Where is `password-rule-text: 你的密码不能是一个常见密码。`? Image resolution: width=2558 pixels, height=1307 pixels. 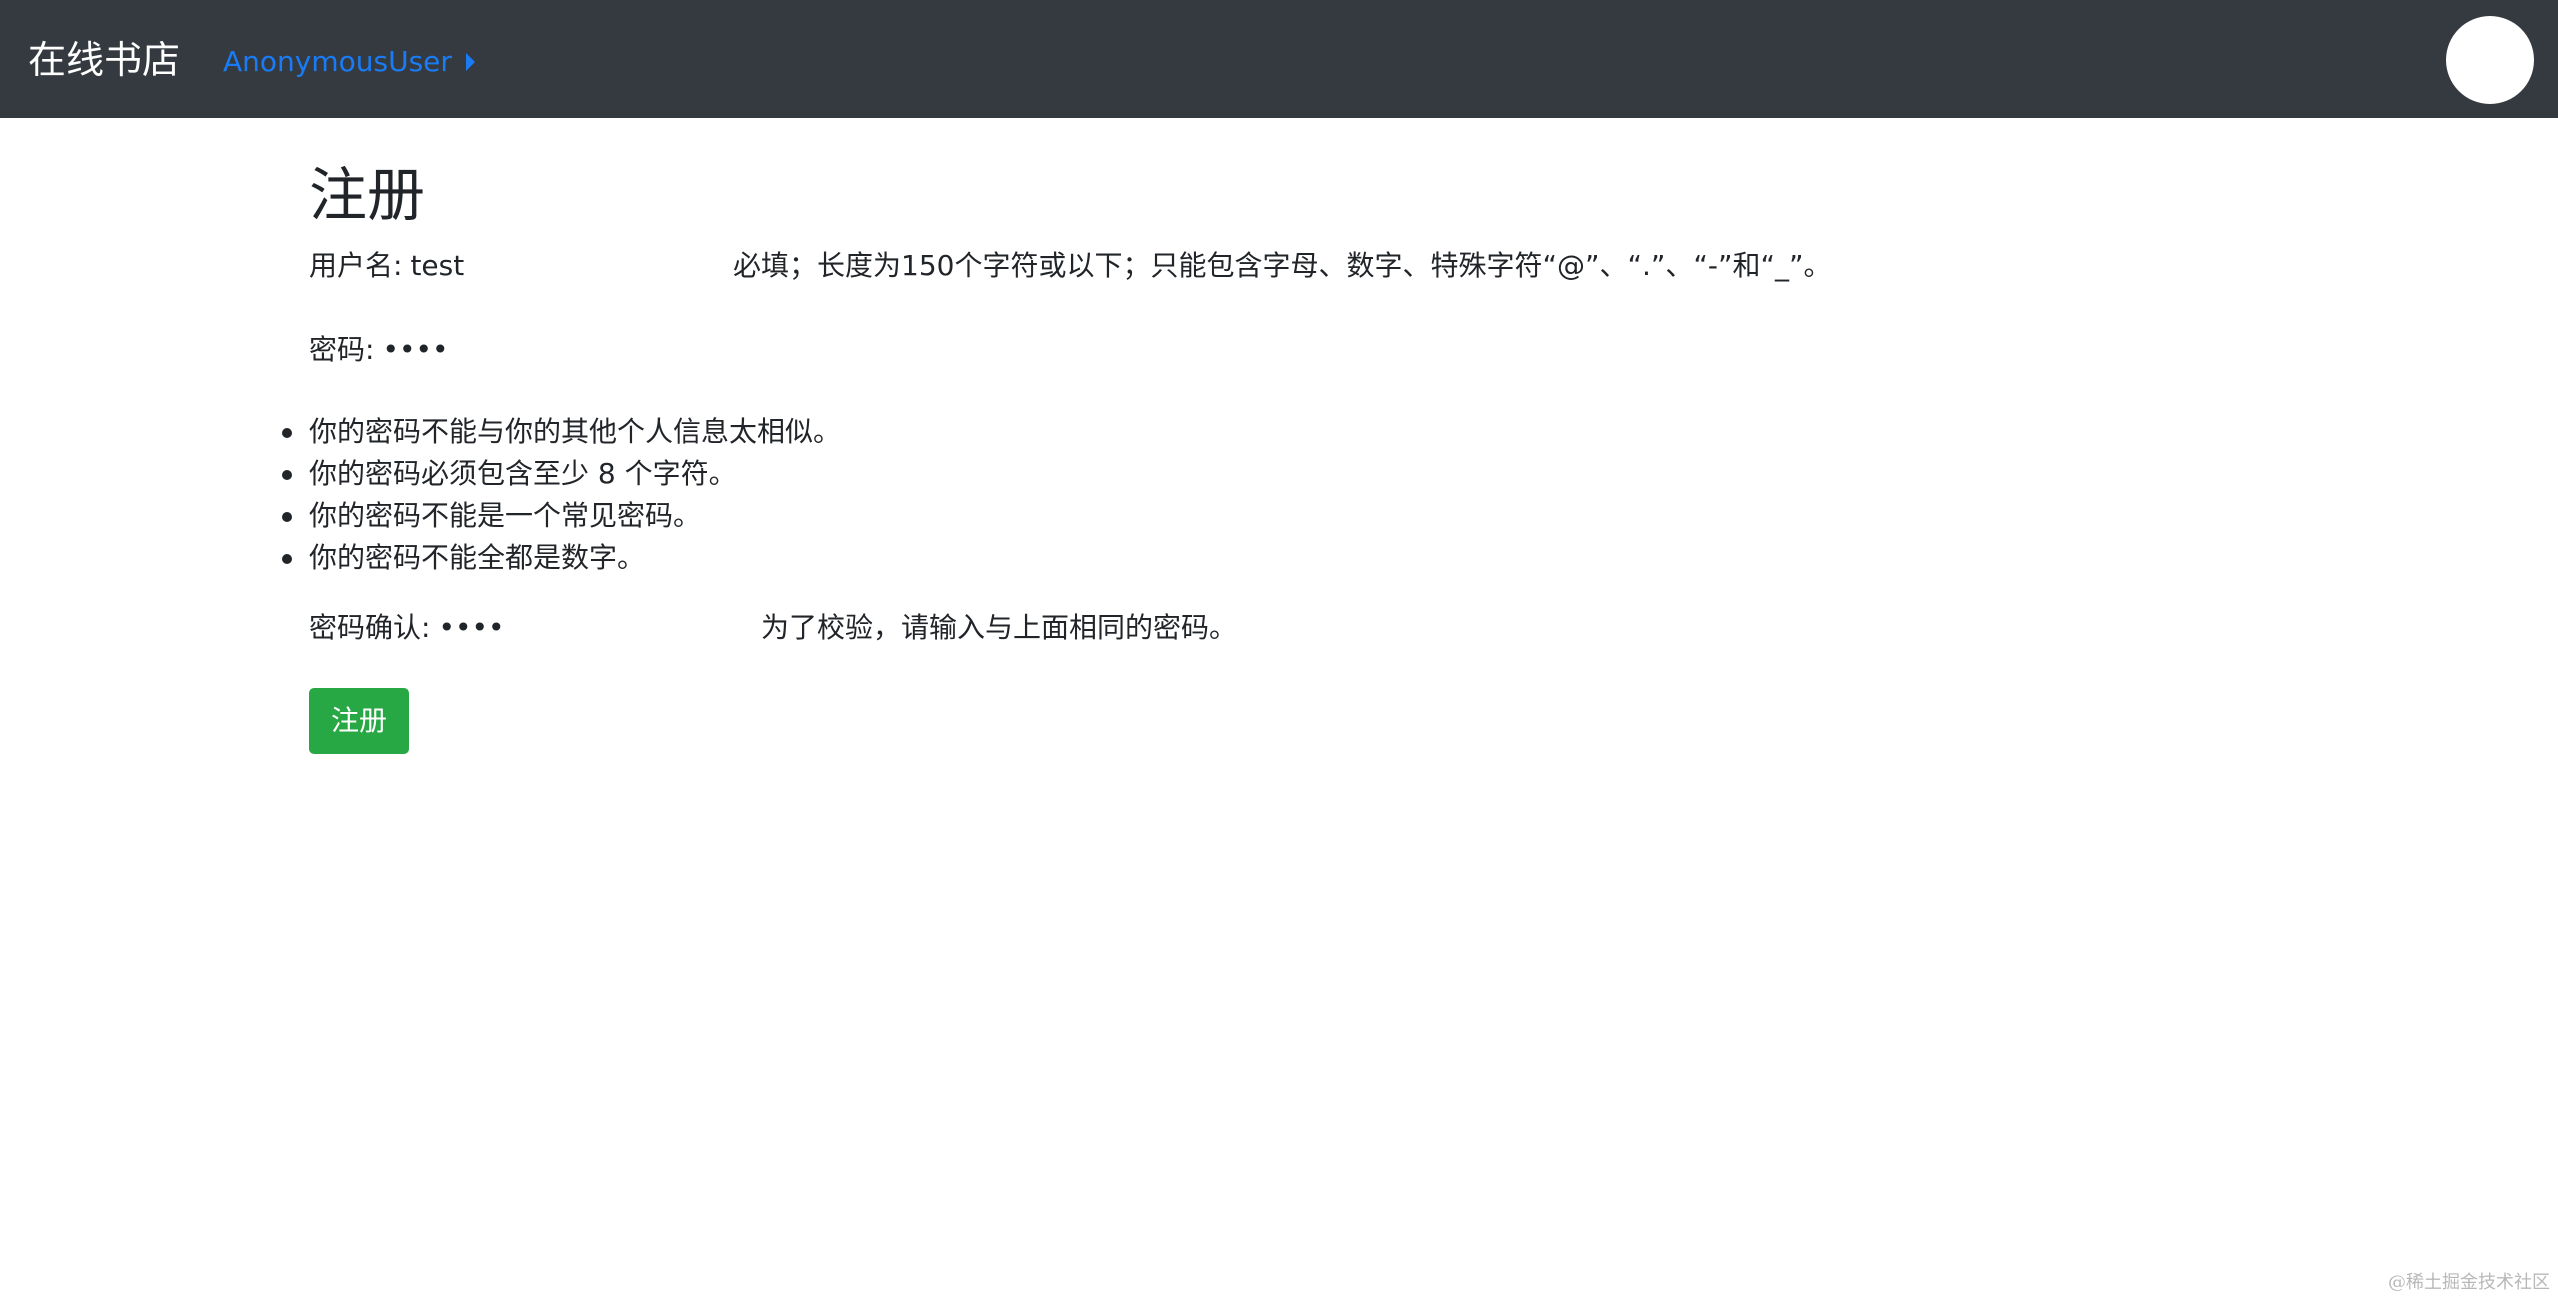
password-rule-text: 你的密码不能是一个常见密码。 is located at coordinates (505, 515).